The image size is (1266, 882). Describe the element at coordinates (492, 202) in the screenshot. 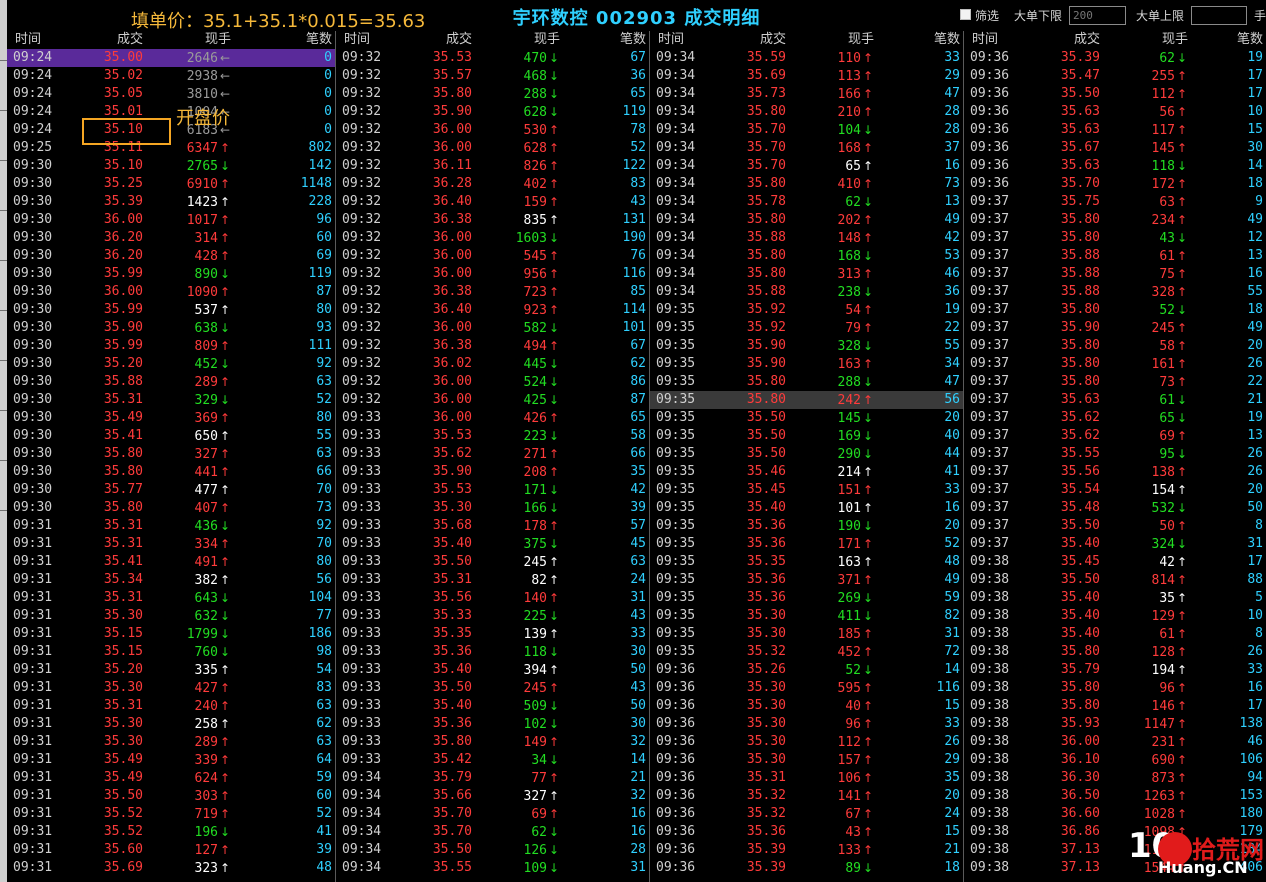

I see `trade-row: 09:32 36.40 159 ↑ 43` at that location.